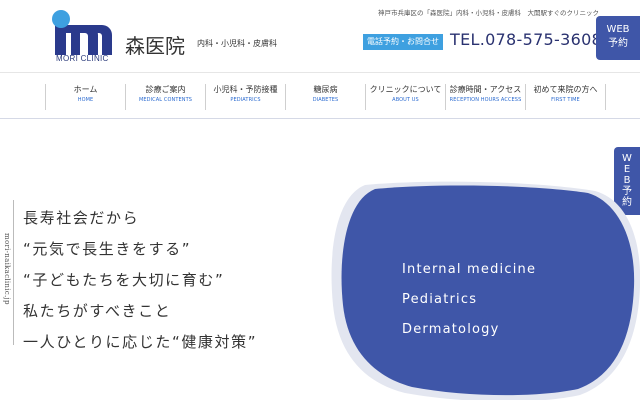  I want to click on nav-item-label: 小児科・予防接種, so click(245, 89).